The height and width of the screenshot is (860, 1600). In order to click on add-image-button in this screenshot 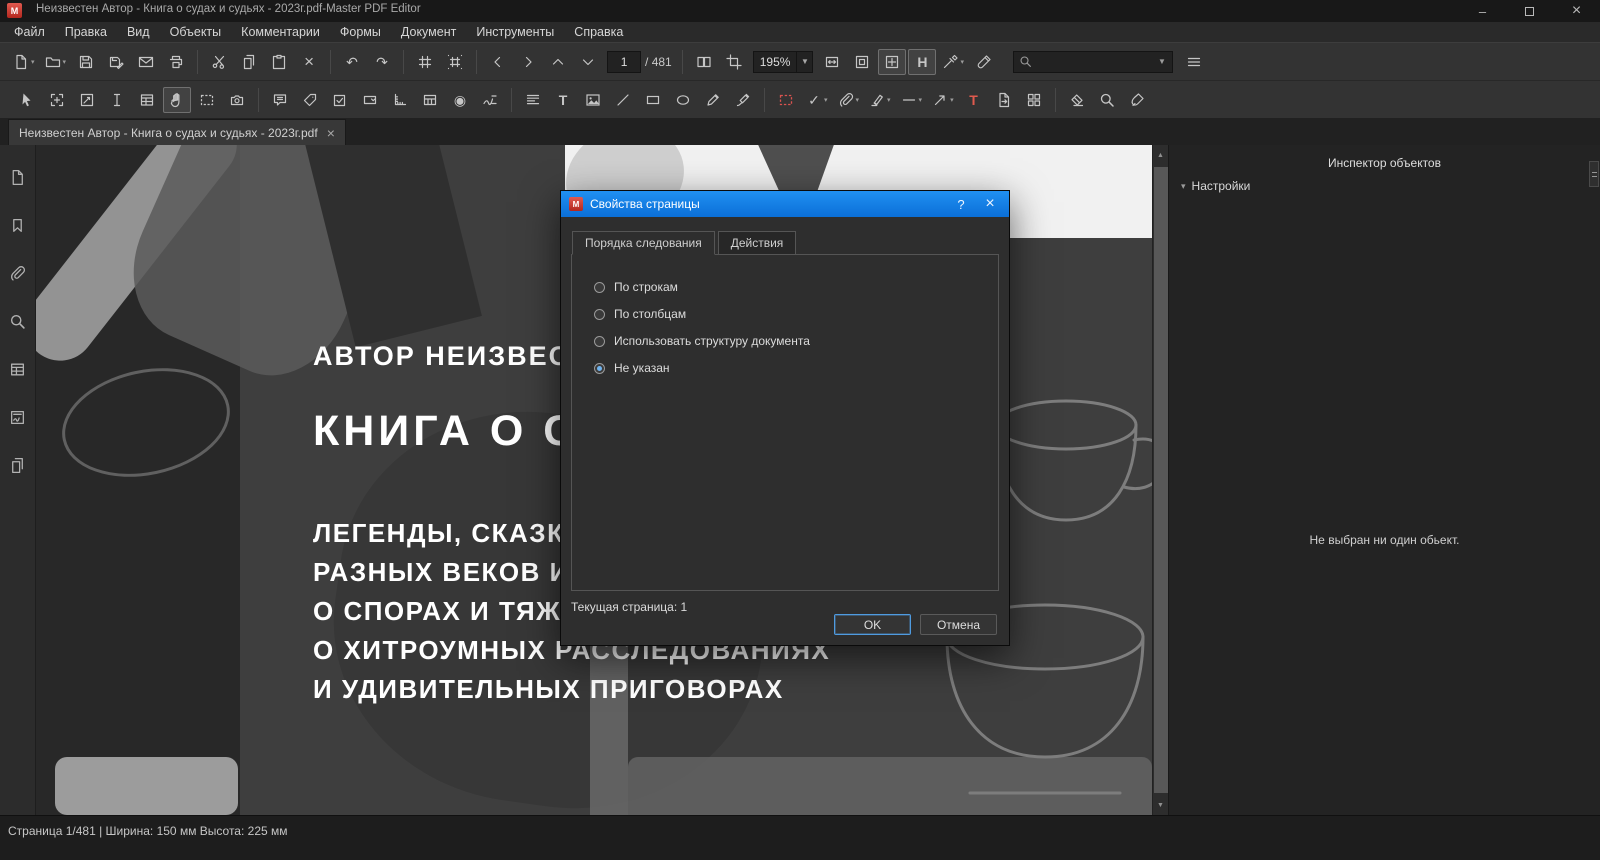, I will do `click(593, 100)`.